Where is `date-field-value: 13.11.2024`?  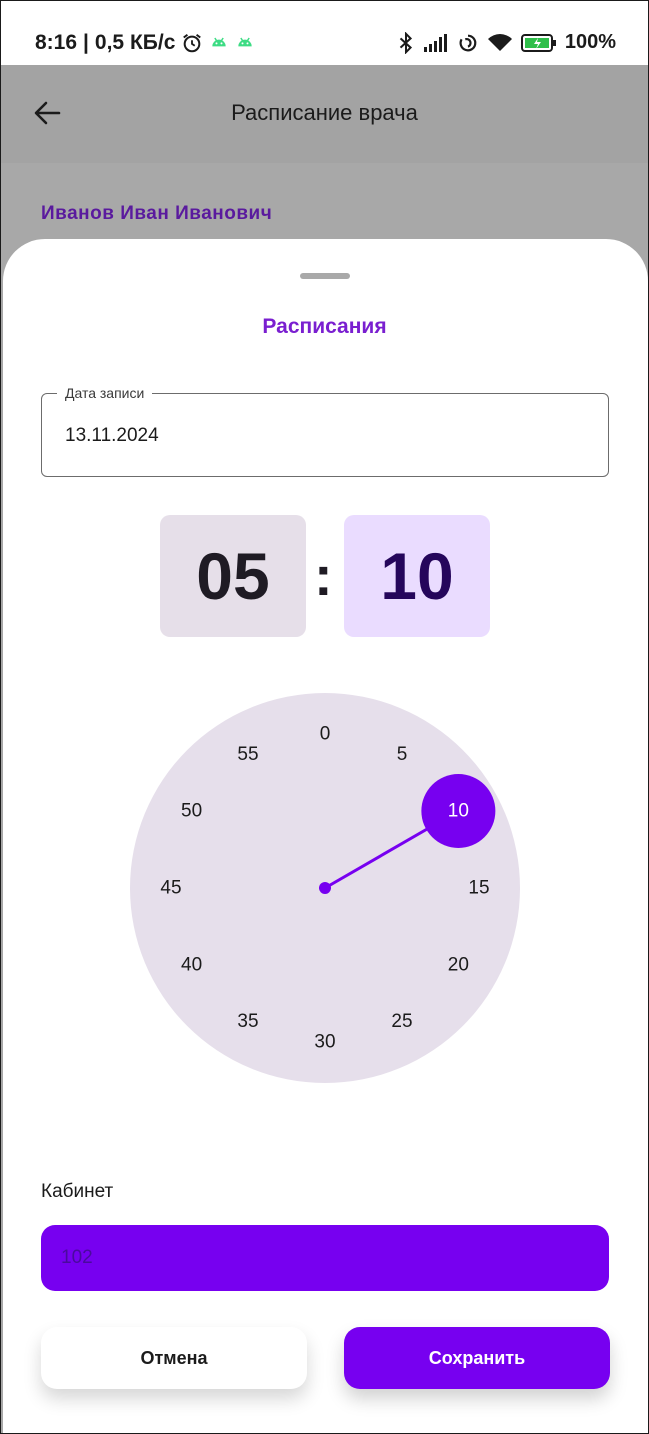 date-field-value: 13.11.2024 is located at coordinates (112, 436).